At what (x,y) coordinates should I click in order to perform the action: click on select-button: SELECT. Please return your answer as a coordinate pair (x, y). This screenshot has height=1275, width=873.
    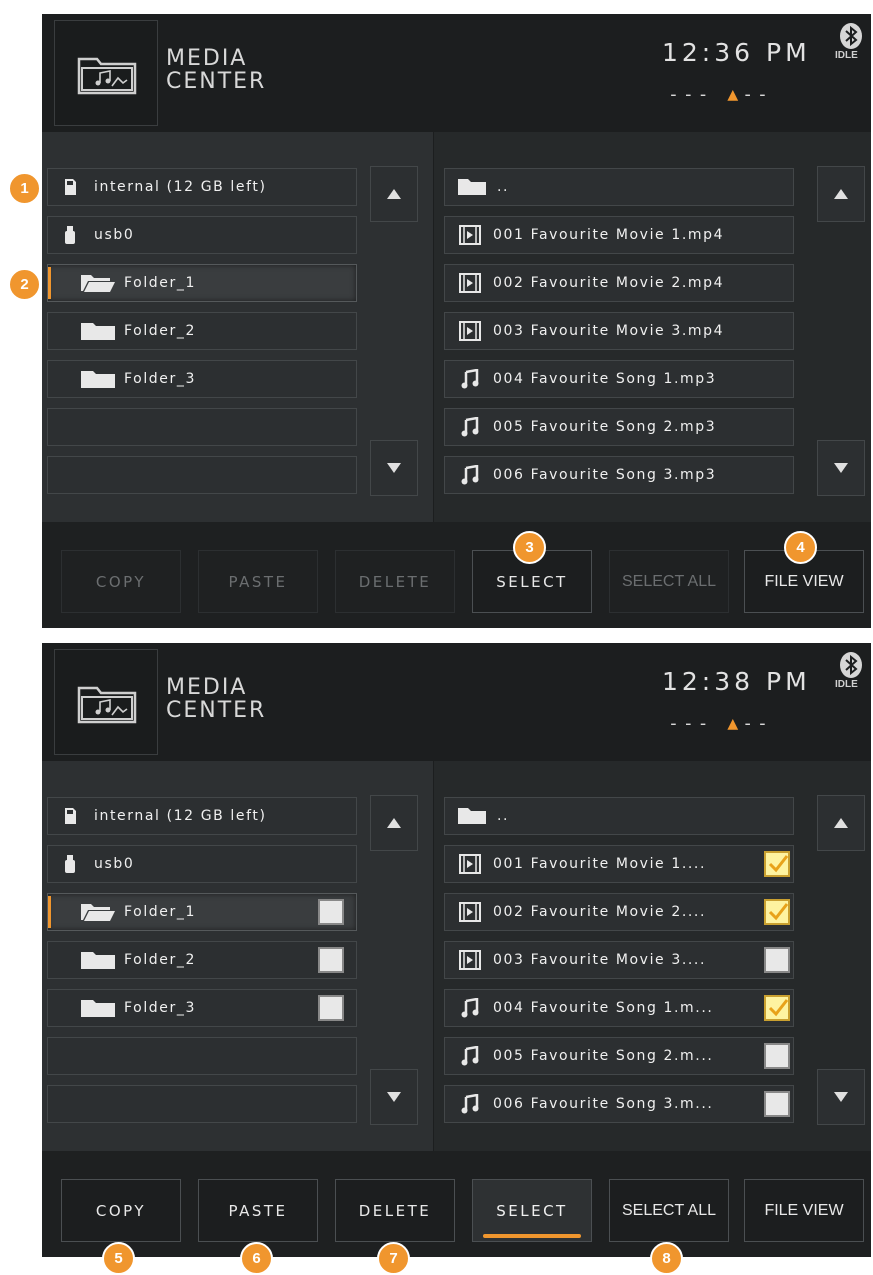
    Looking at the image, I should click on (532, 1210).